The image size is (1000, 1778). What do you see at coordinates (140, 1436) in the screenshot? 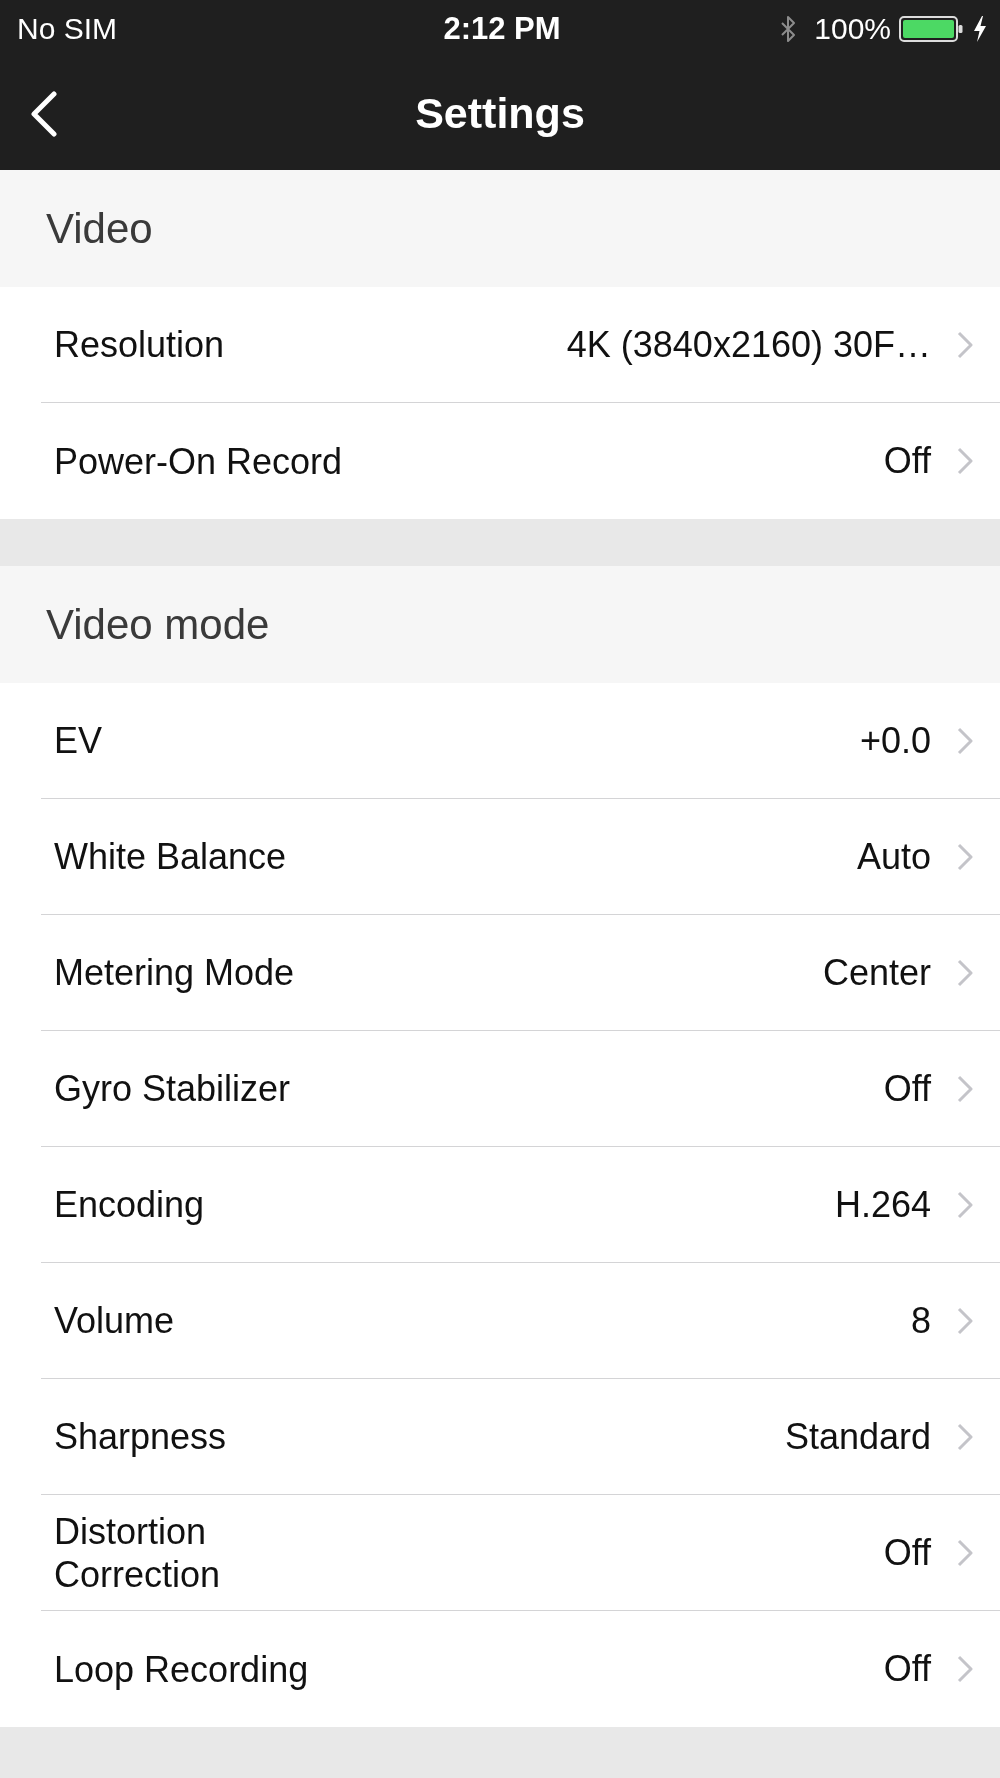
I see `row-label: Sharpness` at bounding box center [140, 1436].